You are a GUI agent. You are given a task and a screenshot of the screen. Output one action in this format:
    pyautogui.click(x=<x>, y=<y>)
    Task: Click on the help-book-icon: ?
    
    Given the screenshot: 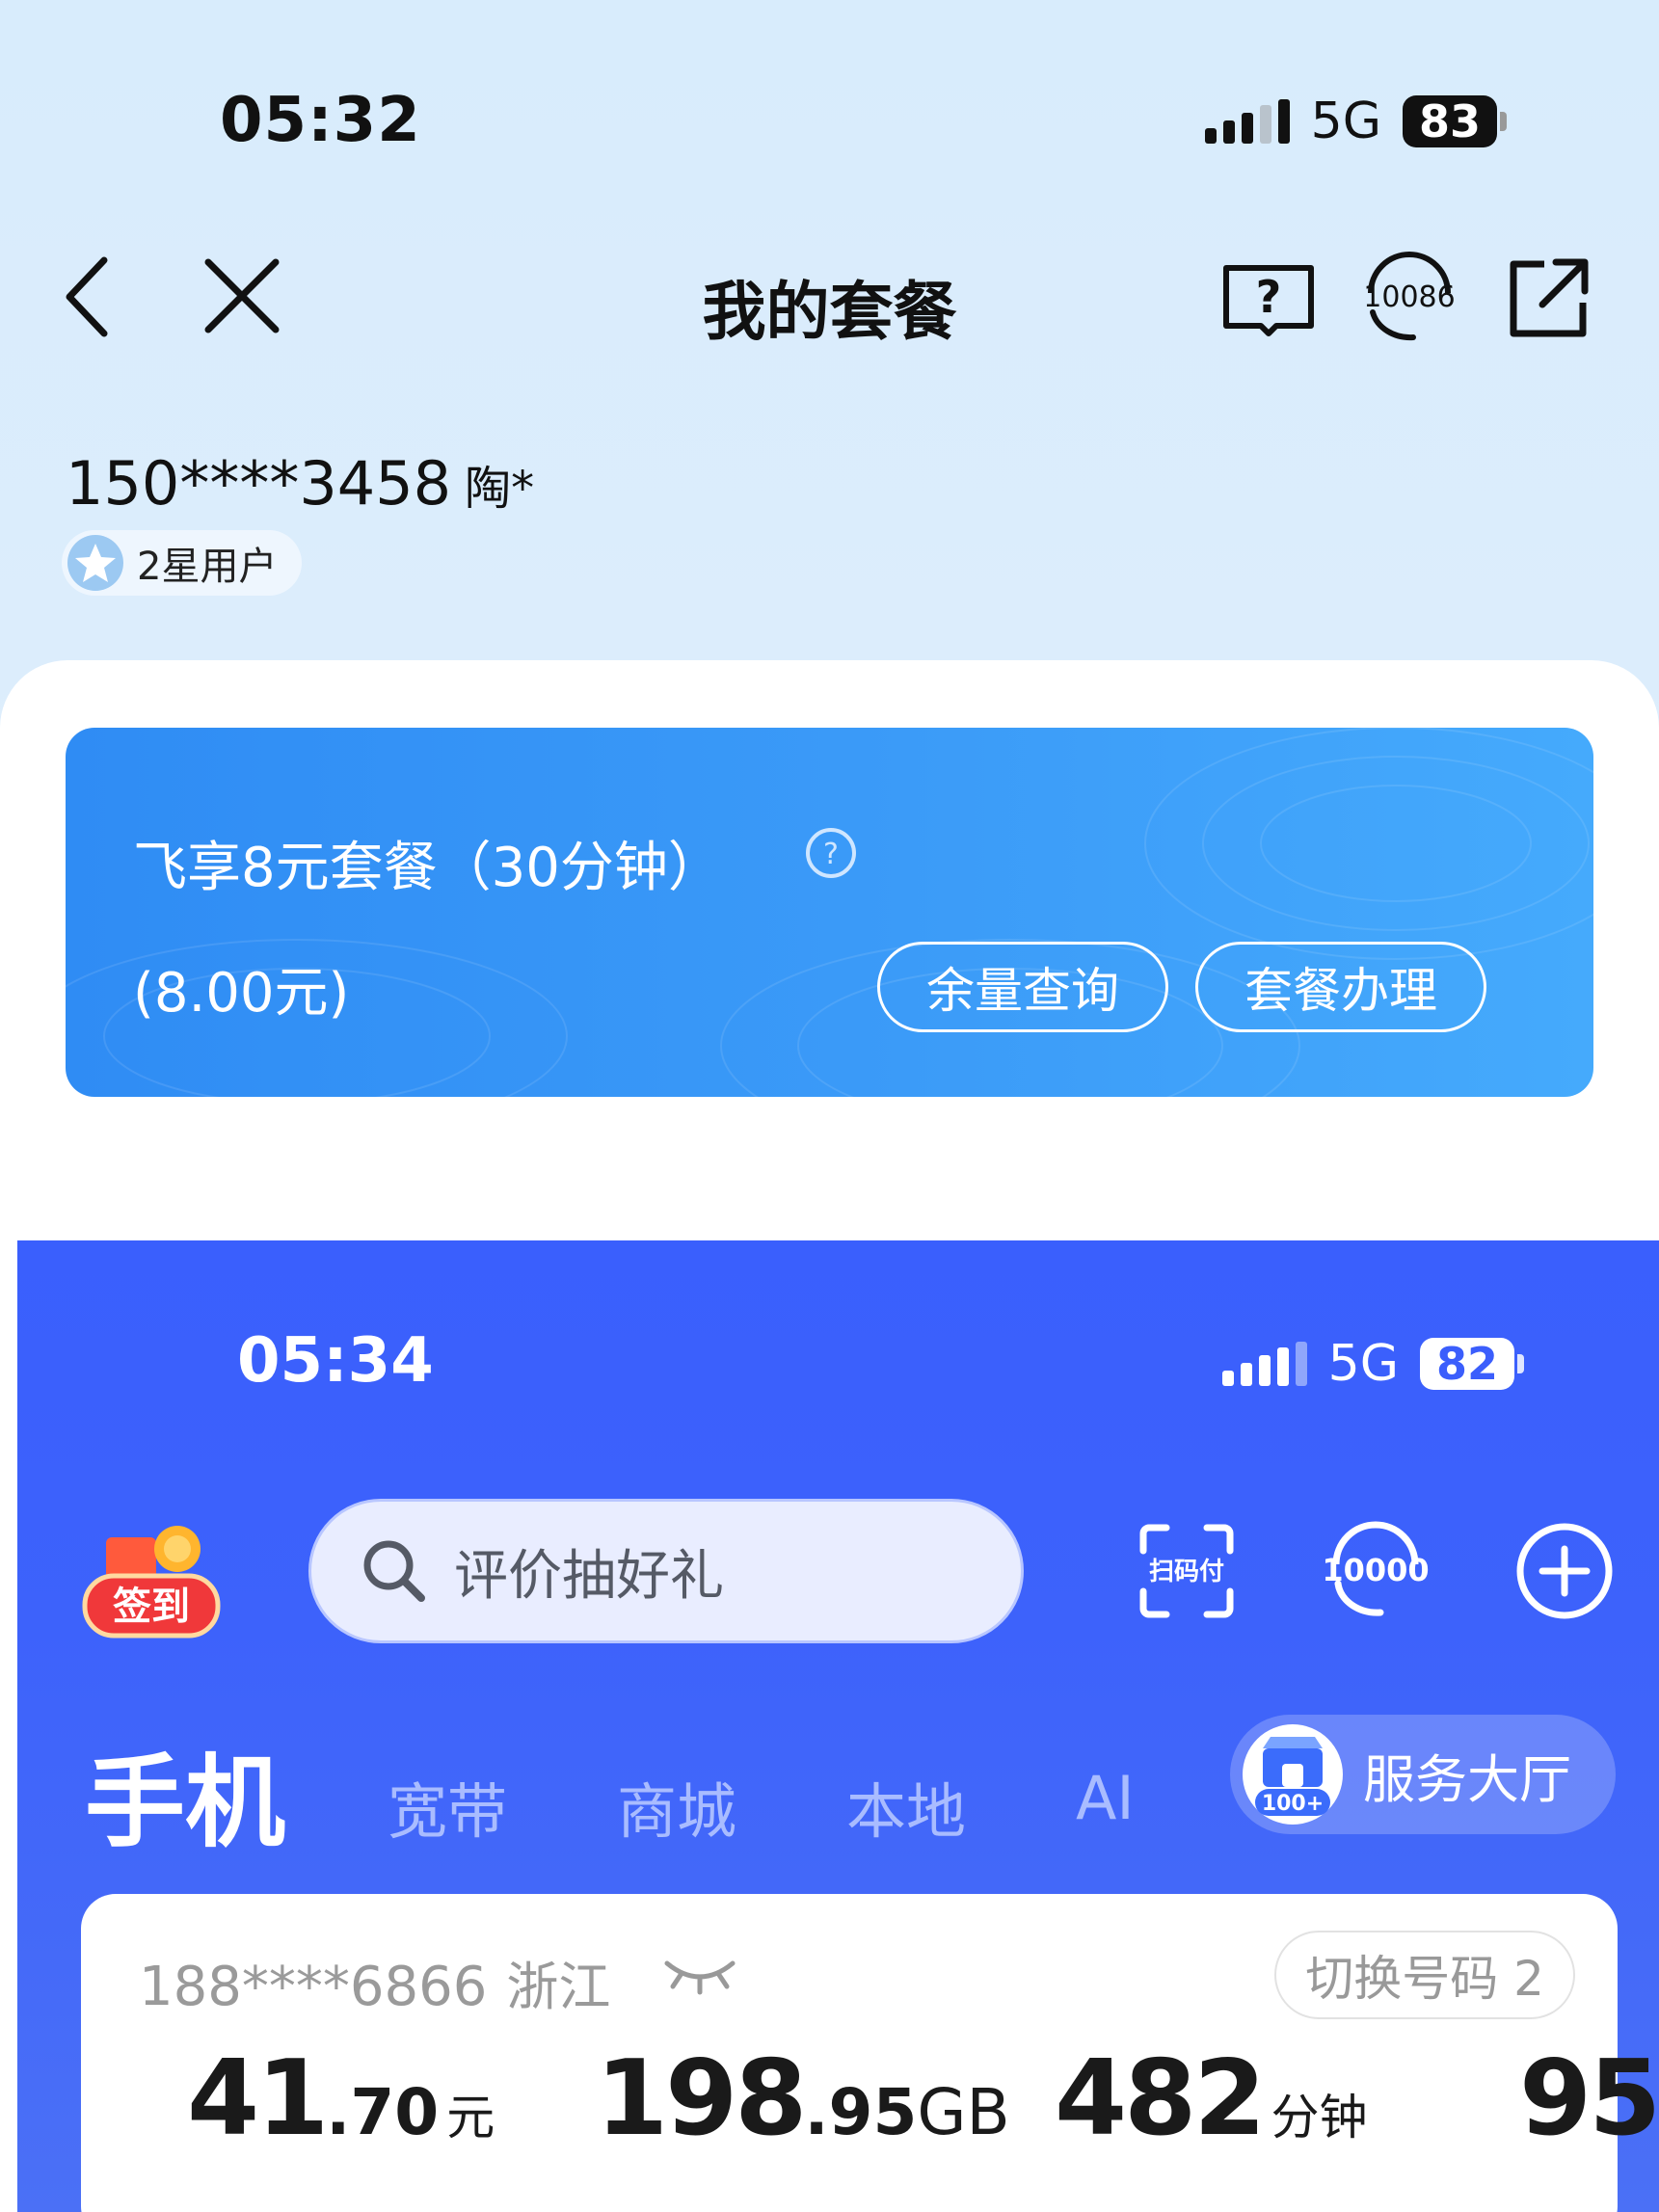 What is the action you would take?
    pyautogui.click(x=1268, y=299)
    